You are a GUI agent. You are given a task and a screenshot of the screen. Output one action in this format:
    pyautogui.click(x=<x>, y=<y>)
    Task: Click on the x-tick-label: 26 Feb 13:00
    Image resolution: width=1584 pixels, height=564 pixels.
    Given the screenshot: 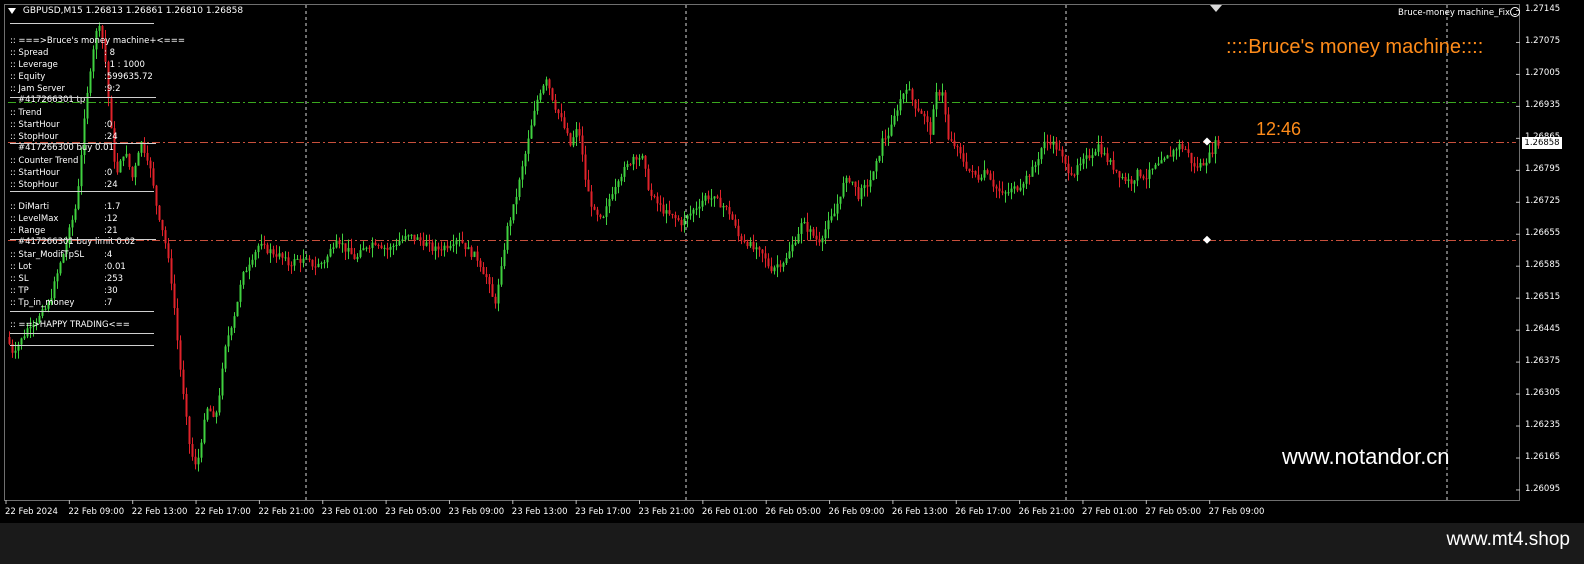 What is the action you would take?
    pyautogui.click(x=919, y=512)
    